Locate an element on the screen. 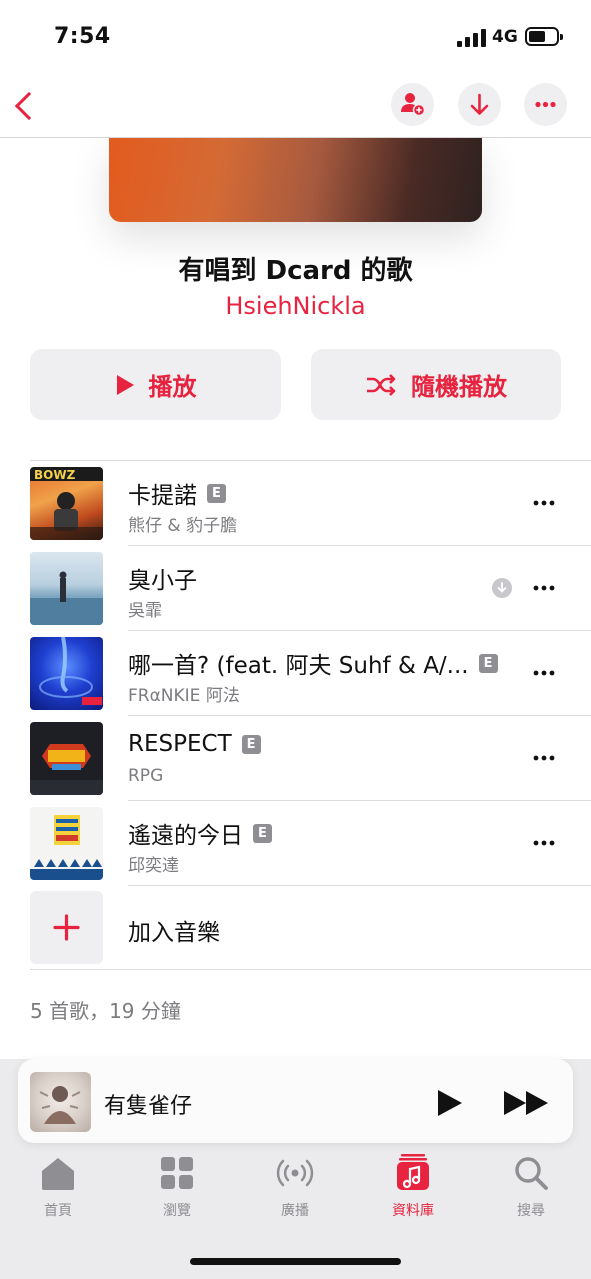  tab-library: 資料庫 is located at coordinates (413, 1186).